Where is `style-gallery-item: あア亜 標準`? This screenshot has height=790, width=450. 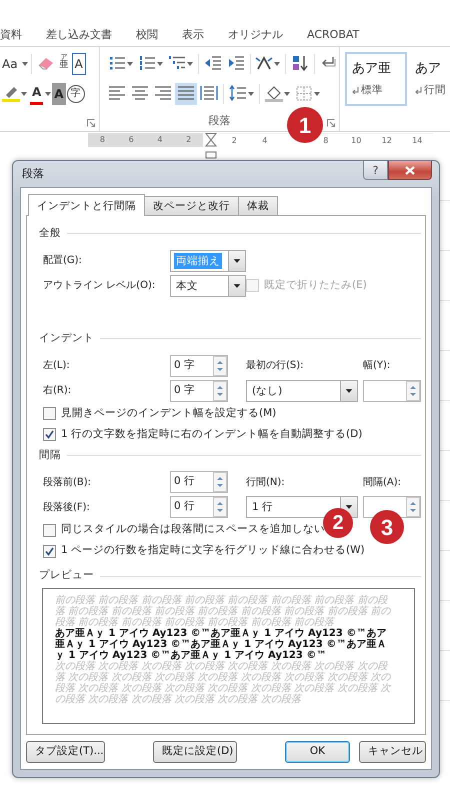 style-gallery-item: あア亜 標準 is located at coordinates (376, 79).